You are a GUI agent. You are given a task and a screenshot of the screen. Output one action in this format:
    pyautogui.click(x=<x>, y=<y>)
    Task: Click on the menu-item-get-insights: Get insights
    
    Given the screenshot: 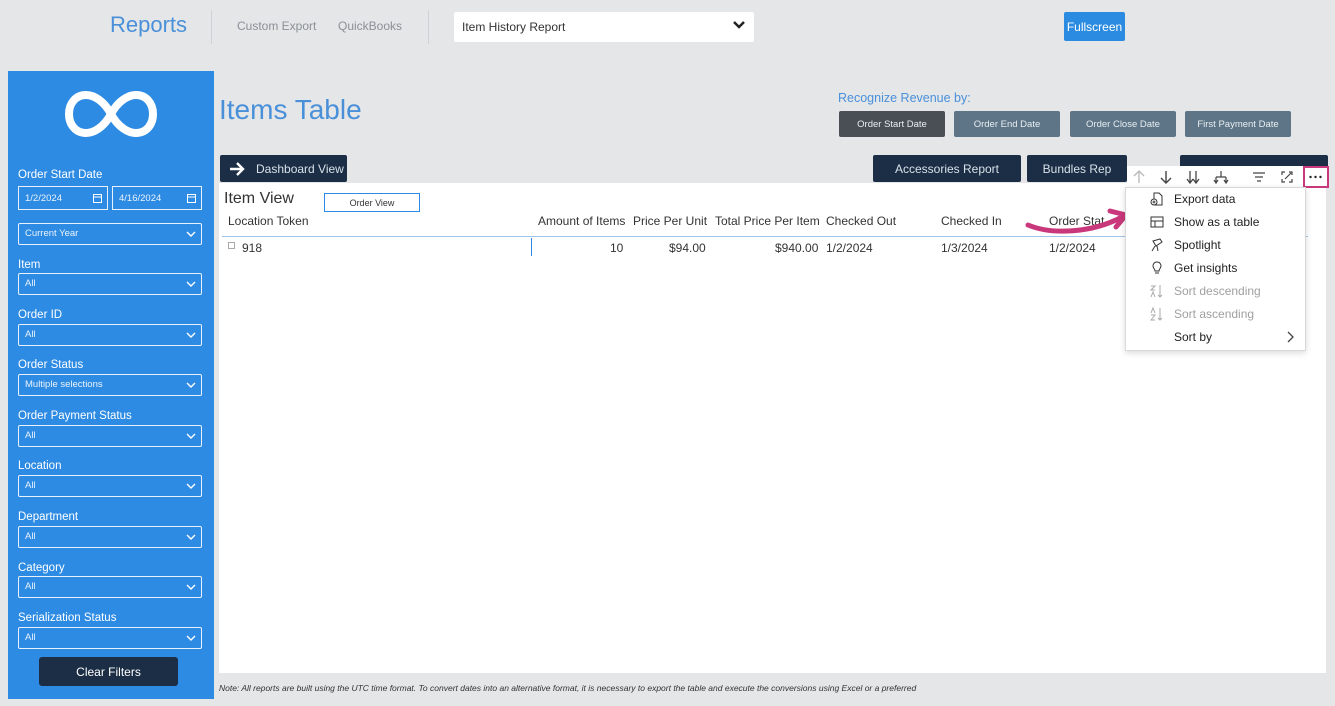 What is the action you would take?
    pyautogui.click(x=1215, y=268)
    